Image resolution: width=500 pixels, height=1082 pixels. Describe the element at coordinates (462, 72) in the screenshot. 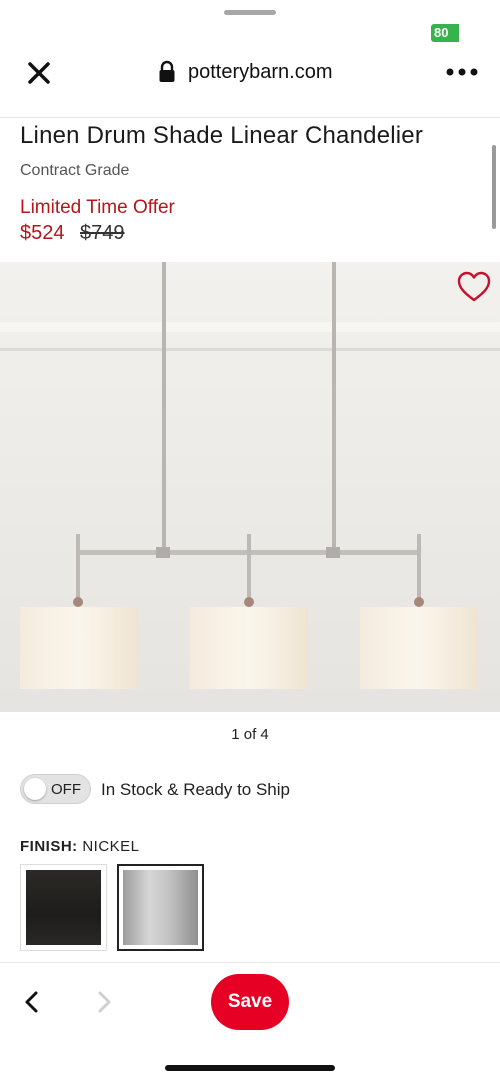

I see `more-icon` at that location.